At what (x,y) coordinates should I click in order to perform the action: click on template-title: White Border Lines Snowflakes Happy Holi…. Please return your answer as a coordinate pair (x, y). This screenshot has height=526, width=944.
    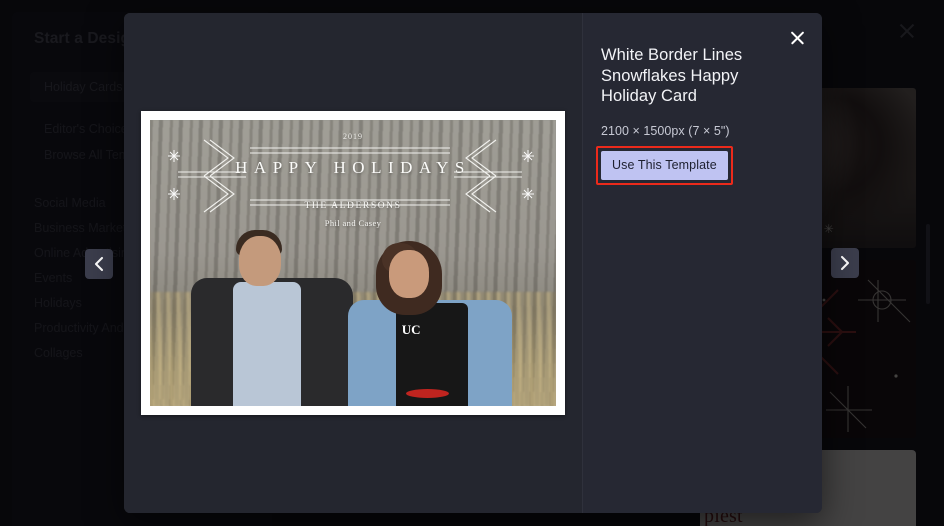
    Looking at the image, I should click on (672, 75).